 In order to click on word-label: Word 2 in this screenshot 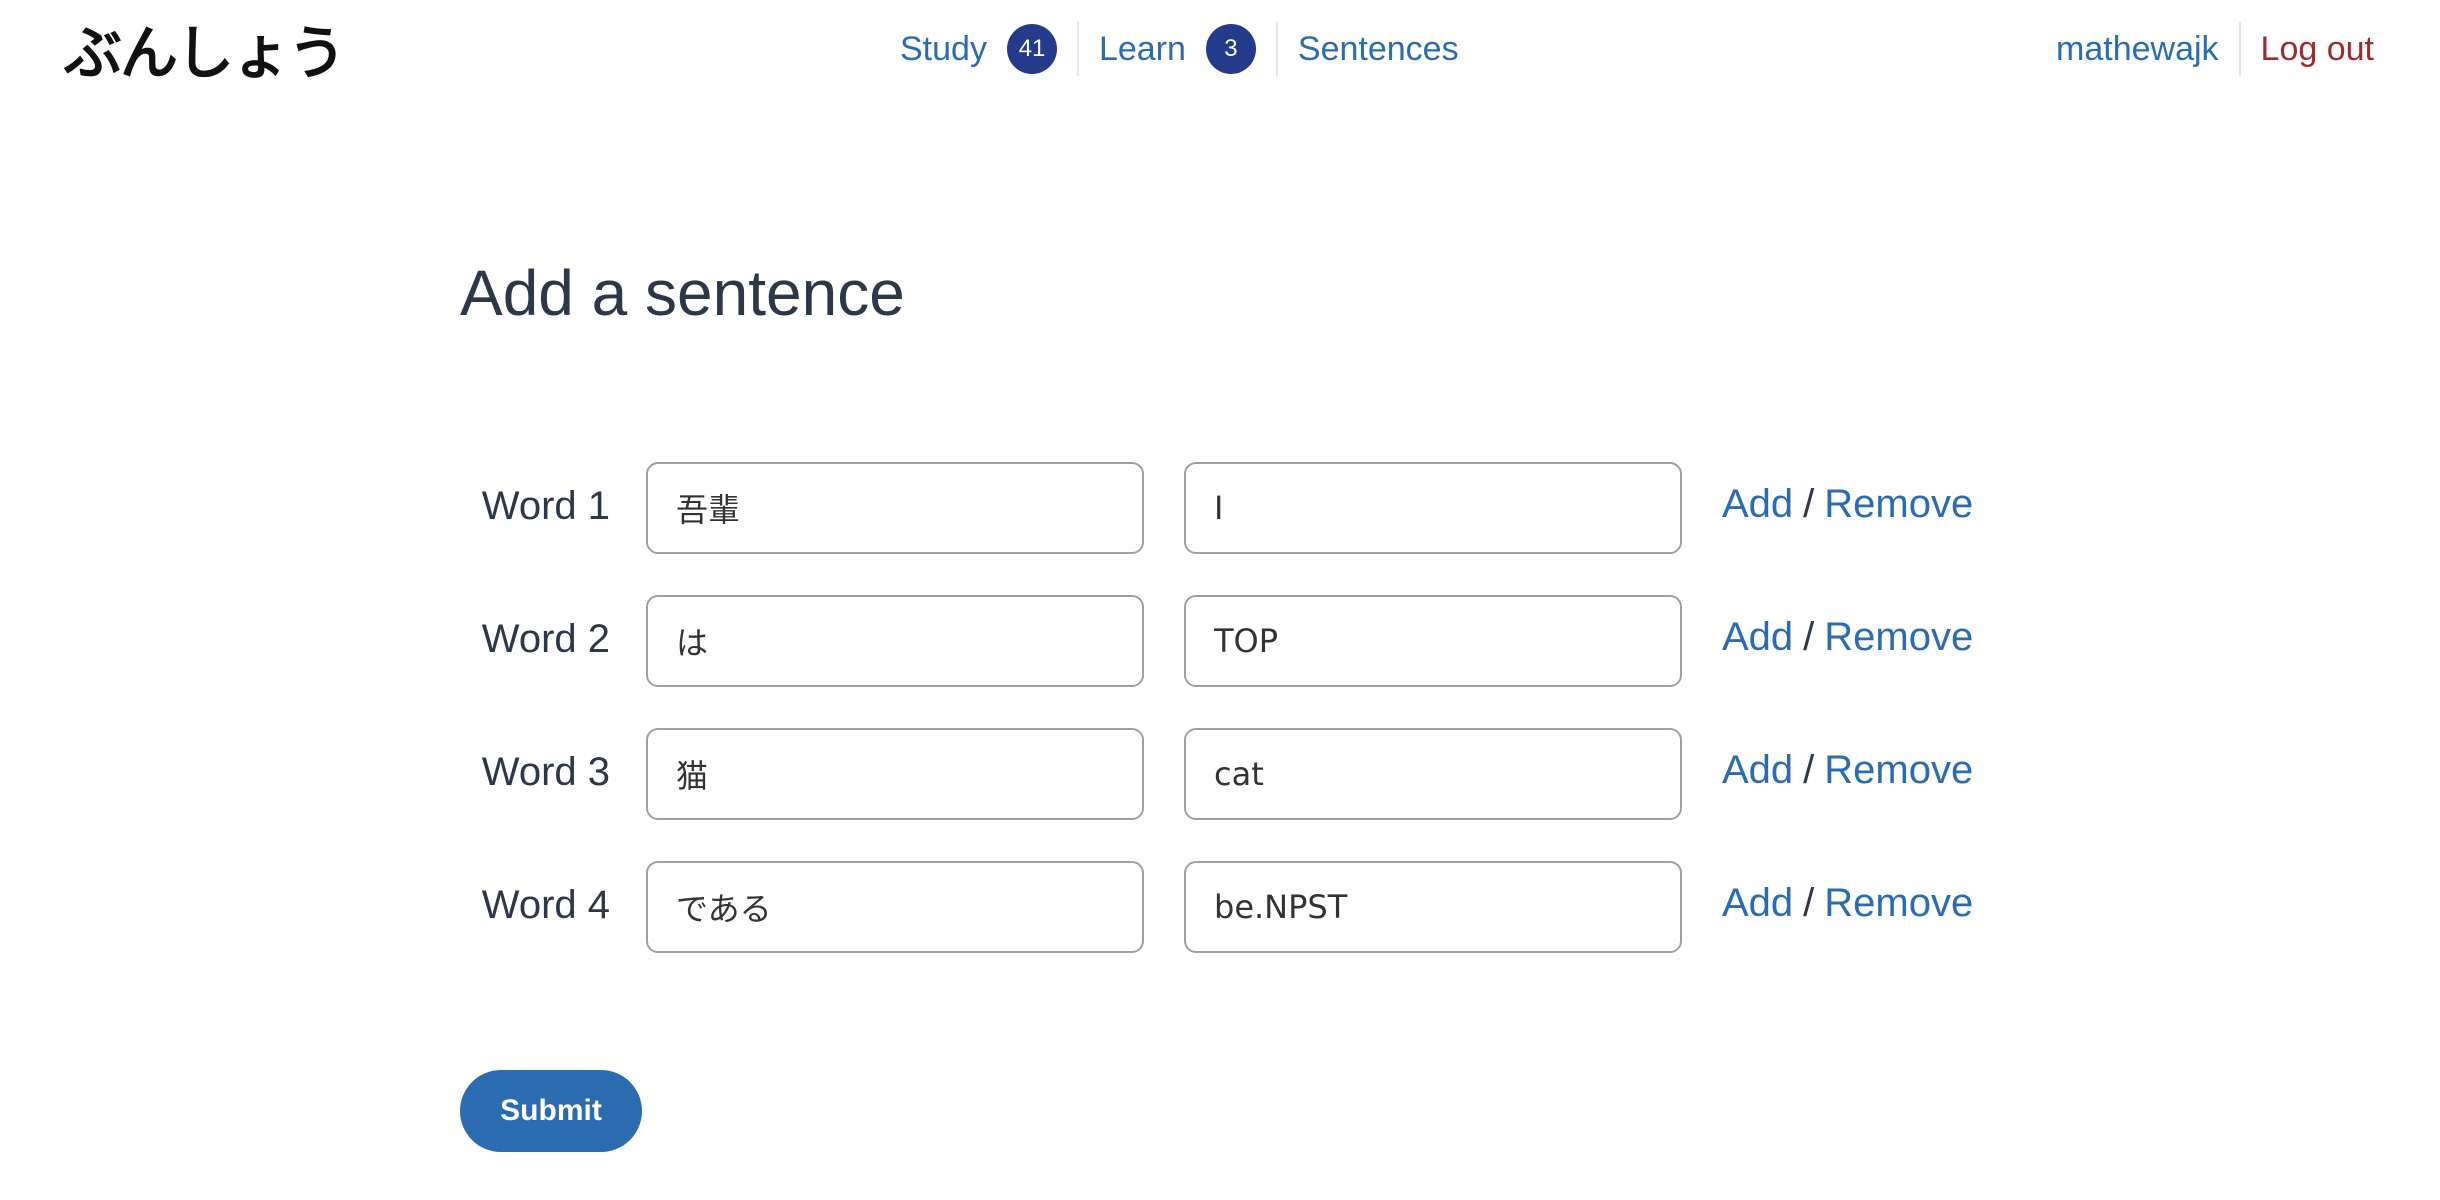, I will do `click(545, 639)`.